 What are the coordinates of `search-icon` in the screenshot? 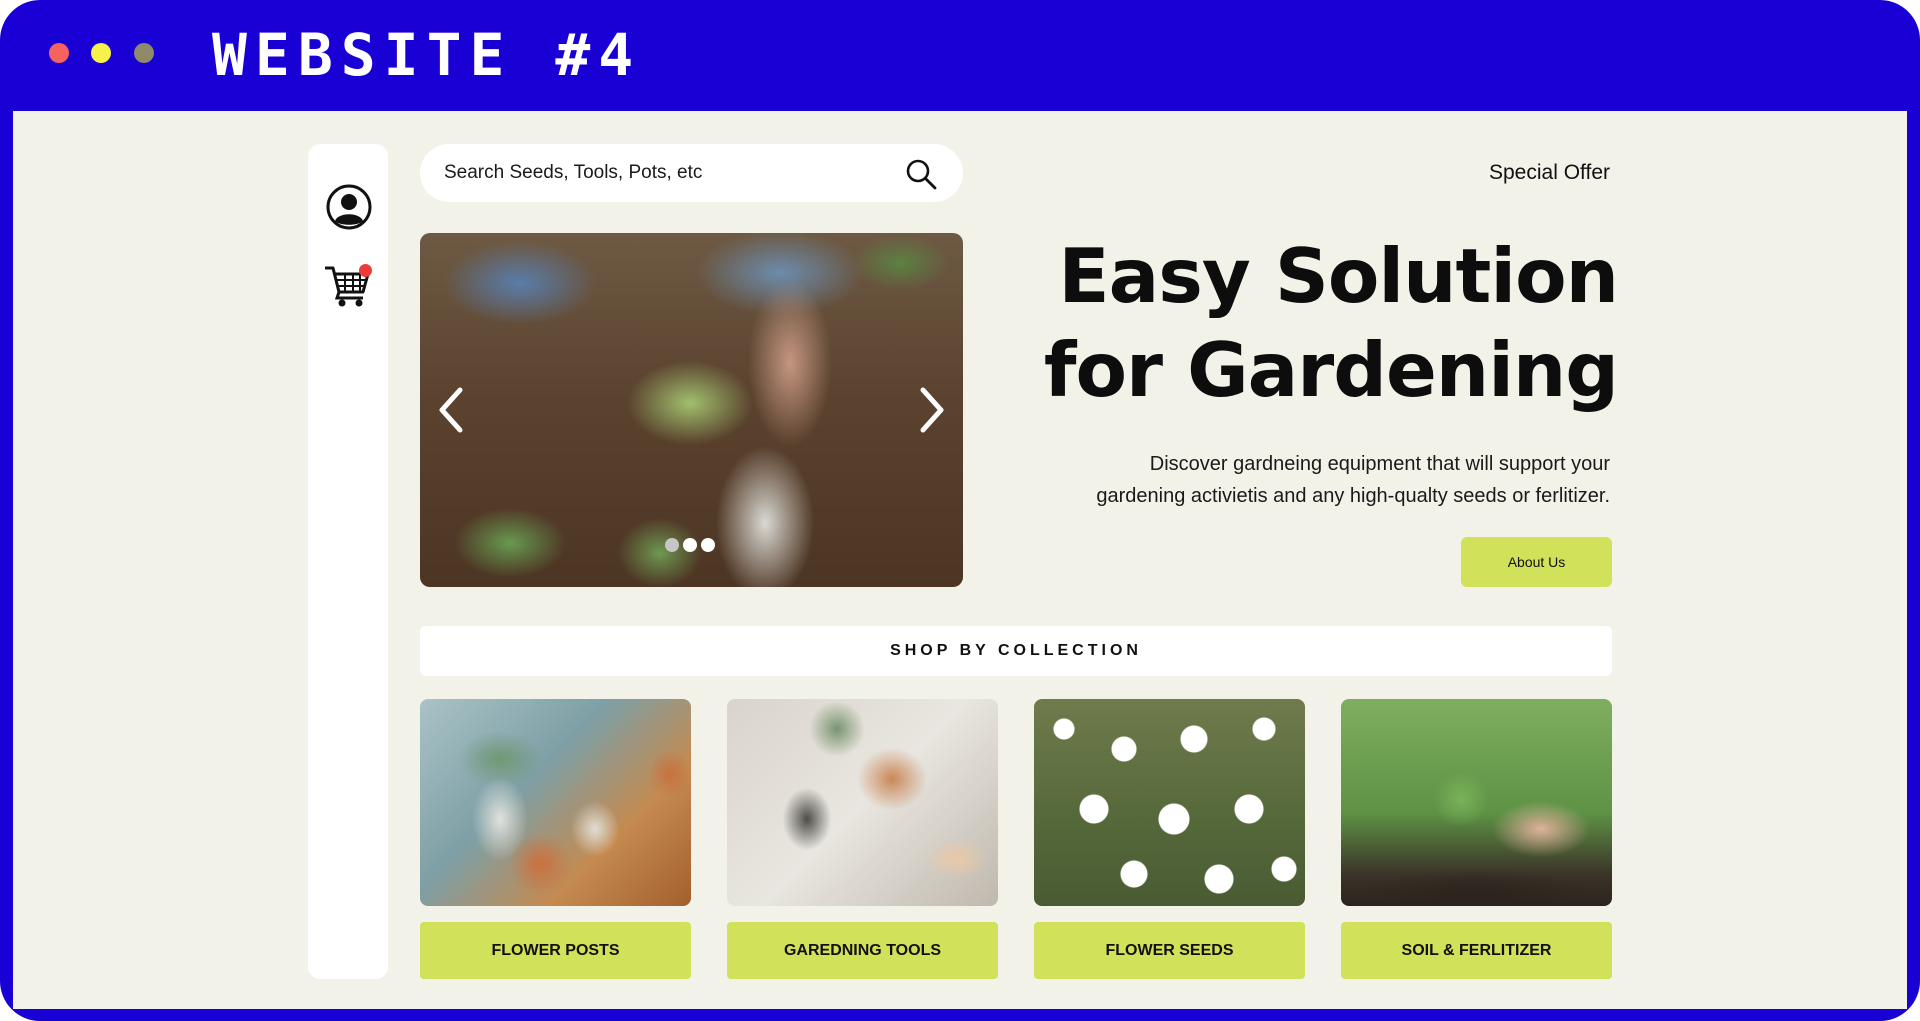 It's located at (921, 174).